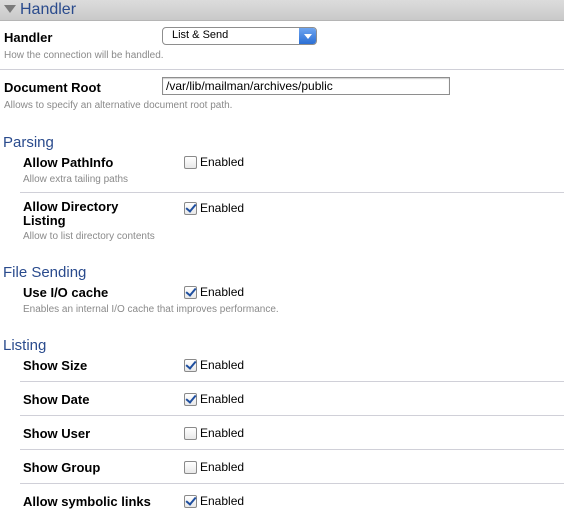 The height and width of the screenshot is (518, 564). Describe the element at coordinates (56, 399) in the screenshot. I see `show-date-label: Show Date` at that location.